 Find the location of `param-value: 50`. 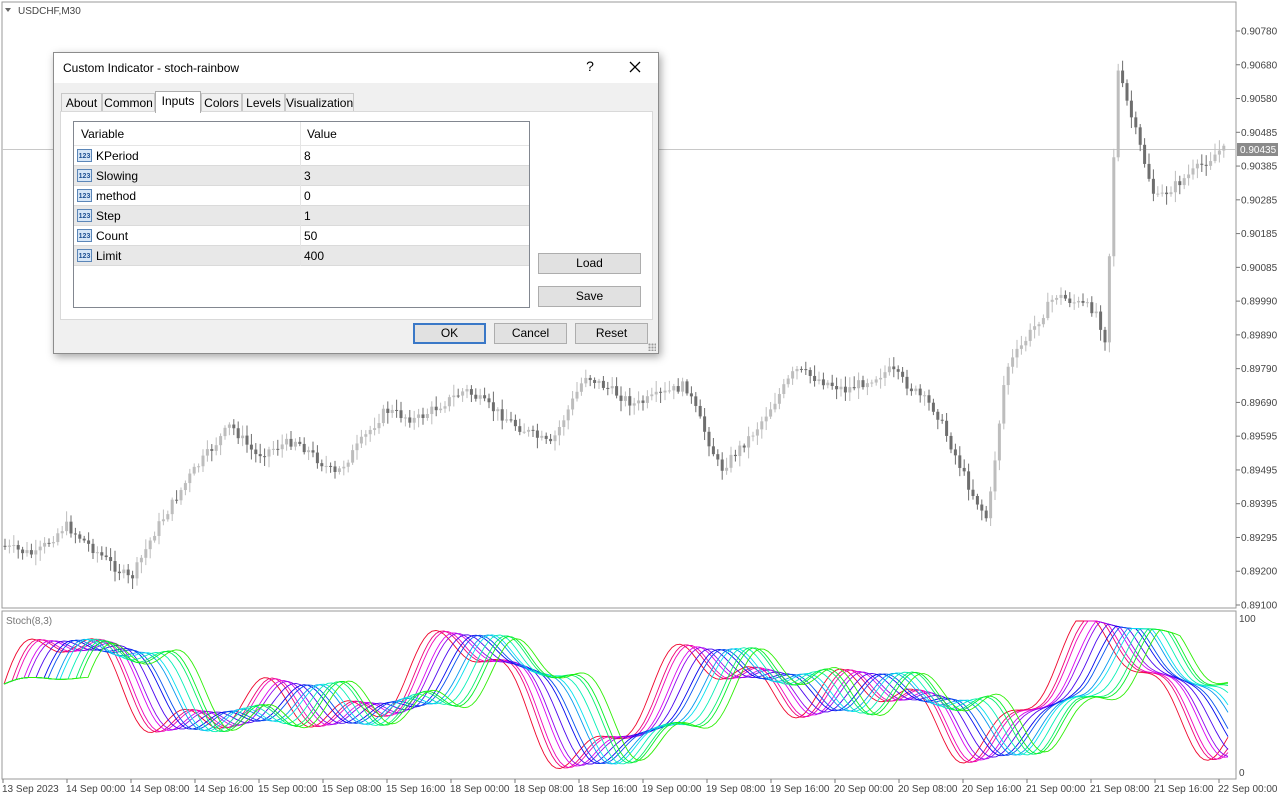

param-value: 50 is located at coordinates (310, 236).